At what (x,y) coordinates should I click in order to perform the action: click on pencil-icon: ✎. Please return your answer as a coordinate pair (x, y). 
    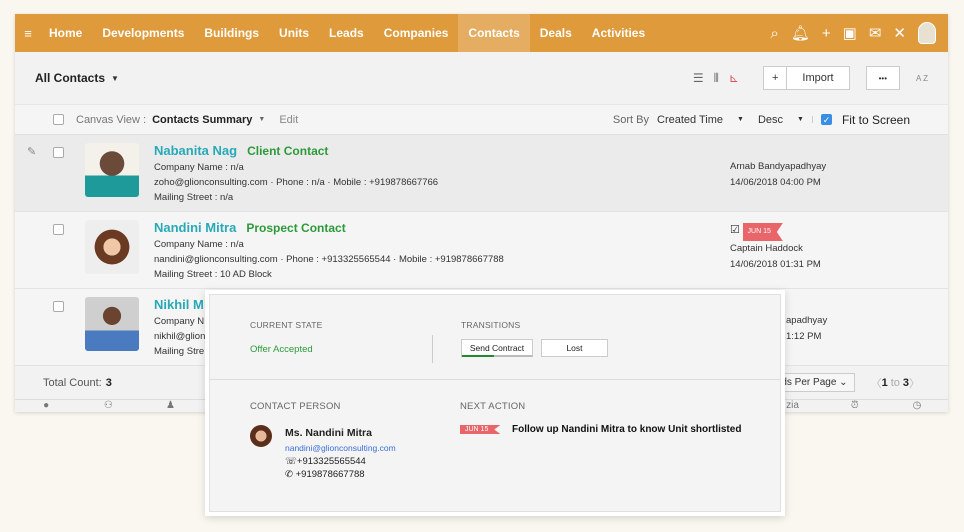
    Looking at the image, I should click on (31, 151).